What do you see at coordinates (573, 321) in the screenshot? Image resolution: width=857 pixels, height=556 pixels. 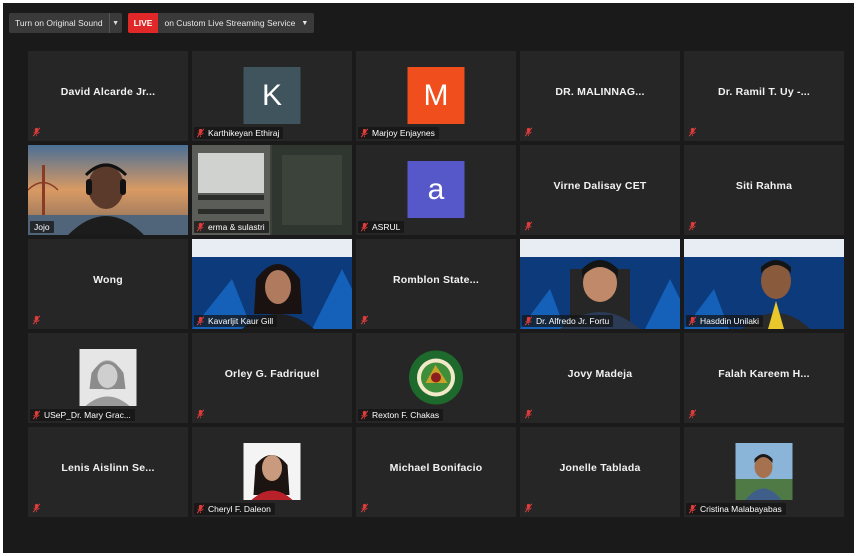 I see `participant-name: Dr. Alfredo Jr. Fortu` at bounding box center [573, 321].